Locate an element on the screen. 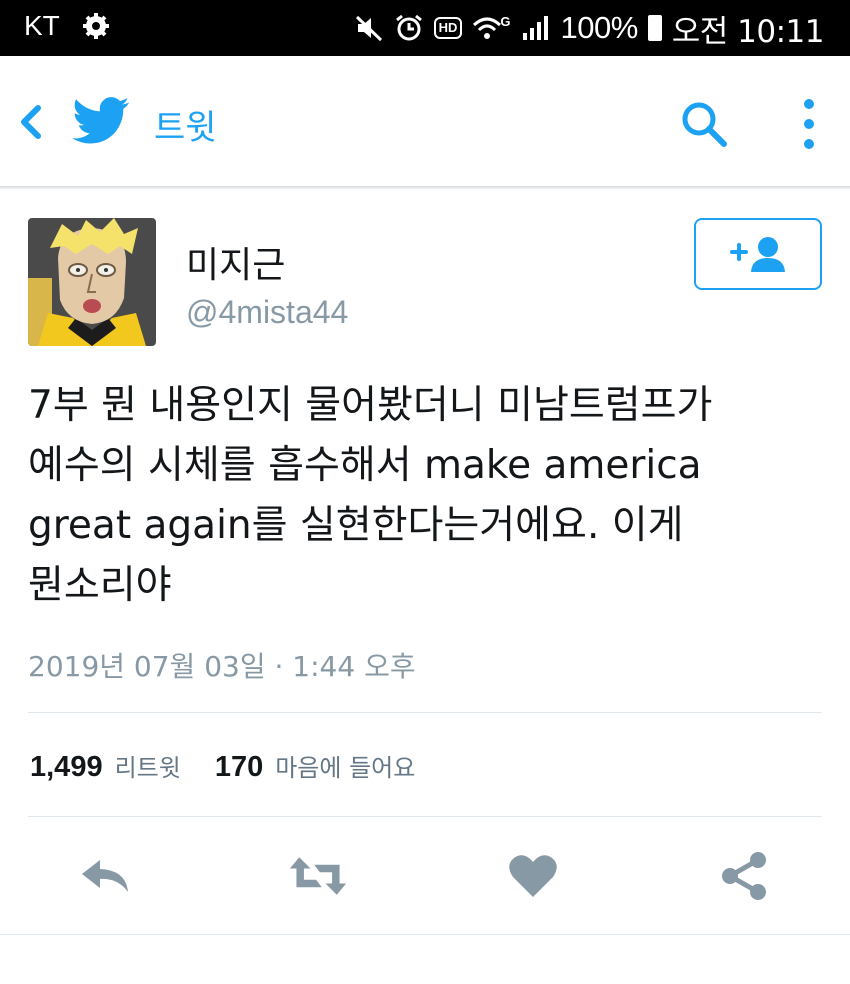  app-bar-shadow is located at coordinates (425, 188).